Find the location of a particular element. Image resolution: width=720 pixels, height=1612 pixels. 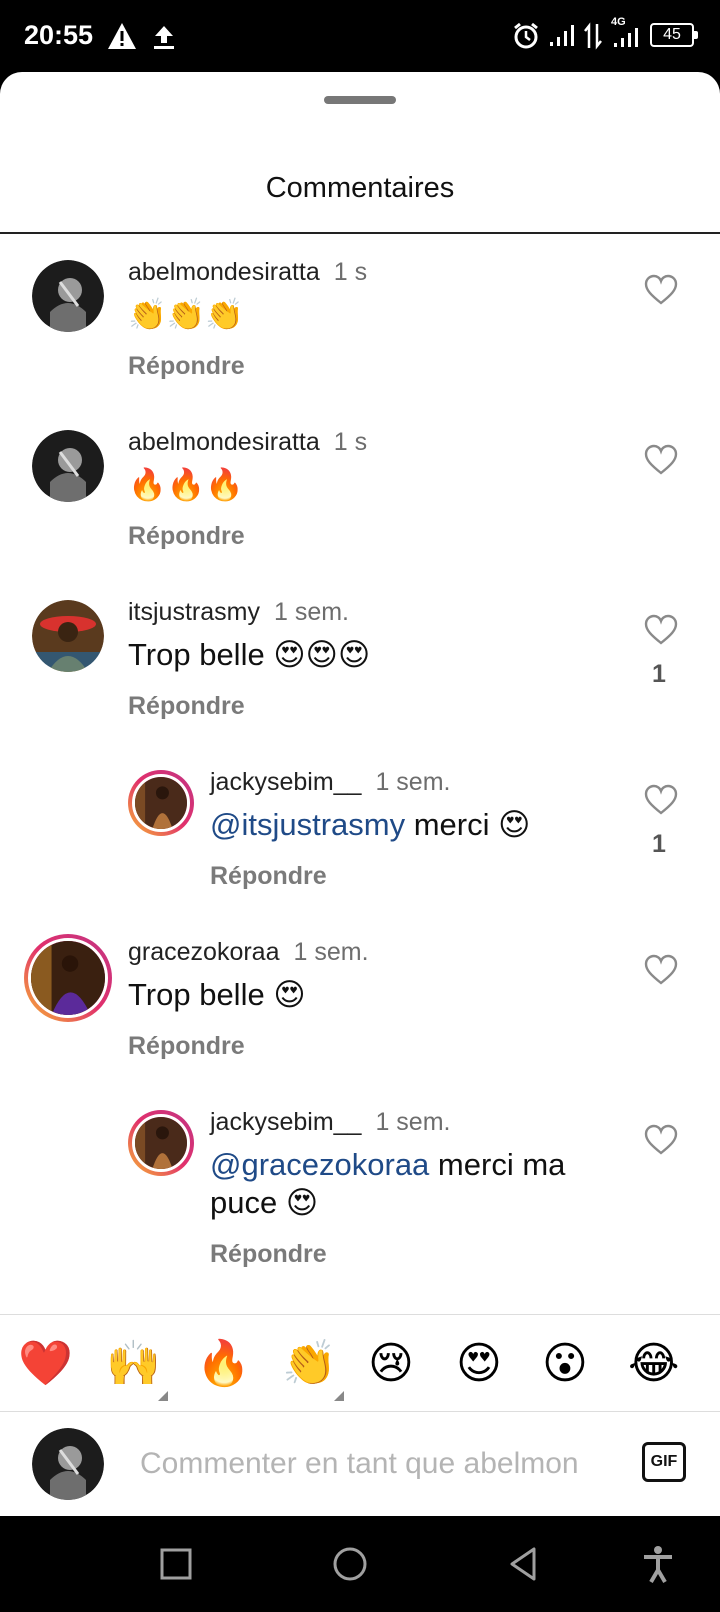

mention-link: @gracezokoraa is located at coordinates (319, 1164).